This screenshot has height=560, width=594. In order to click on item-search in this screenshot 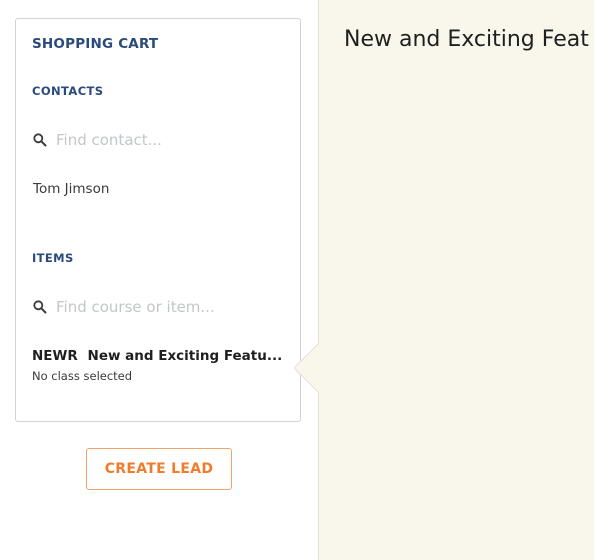, I will do `click(160, 307)`.